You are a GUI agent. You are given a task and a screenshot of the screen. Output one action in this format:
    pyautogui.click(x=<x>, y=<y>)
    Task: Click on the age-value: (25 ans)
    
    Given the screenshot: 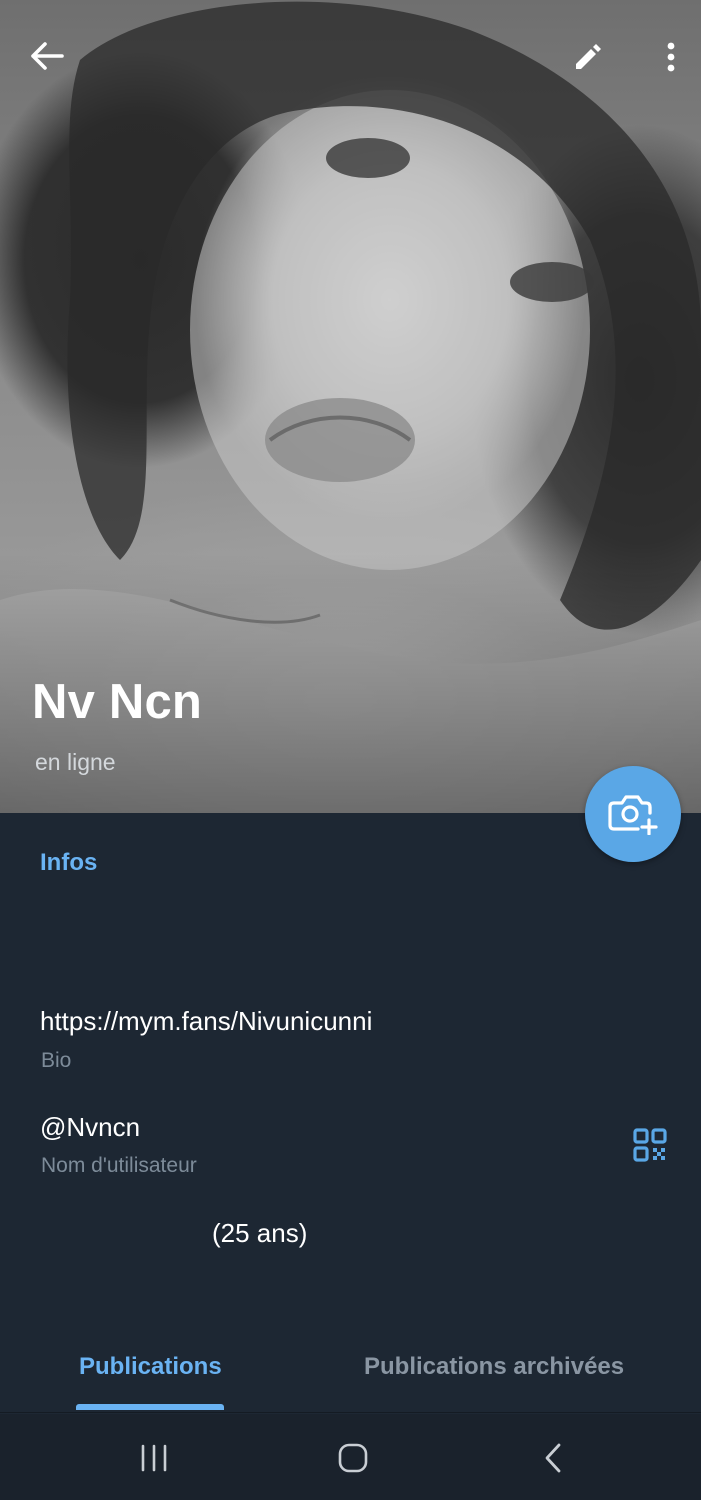 What is the action you would take?
    pyautogui.click(x=260, y=1233)
    